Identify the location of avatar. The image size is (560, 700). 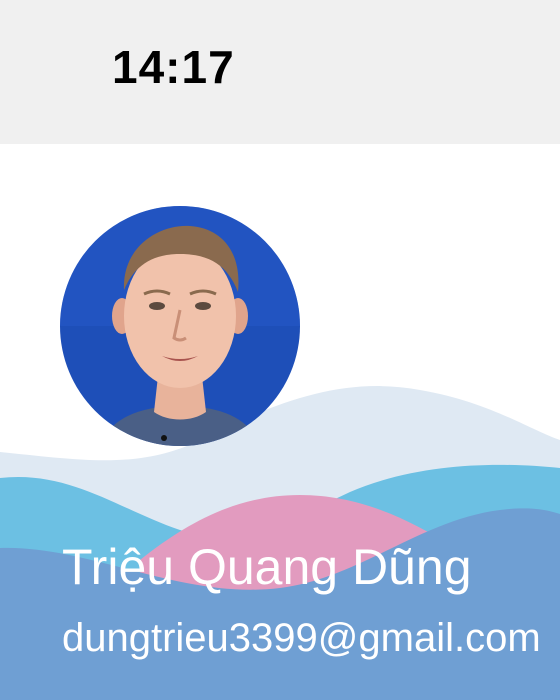
(180, 326).